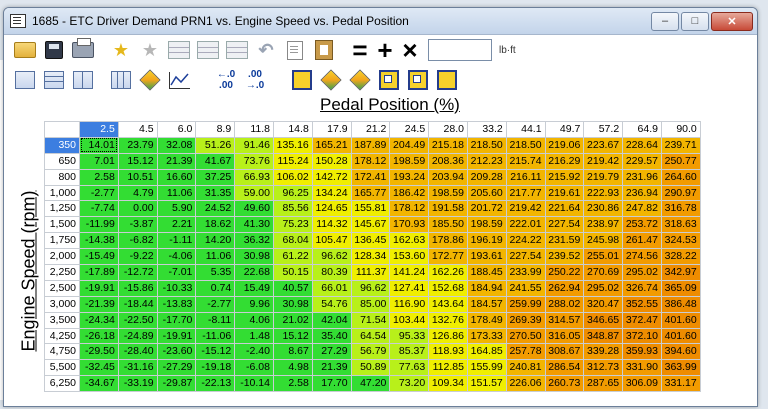  What do you see at coordinates (215, 193) in the screenshot?
I see `table-cell: 31.35` at bounding box center [215, 193].